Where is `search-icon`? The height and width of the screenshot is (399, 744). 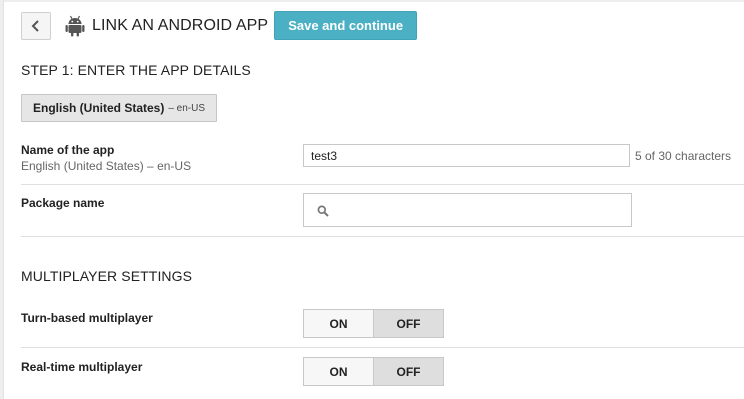 search-icon is located at coordinates (323, 211).